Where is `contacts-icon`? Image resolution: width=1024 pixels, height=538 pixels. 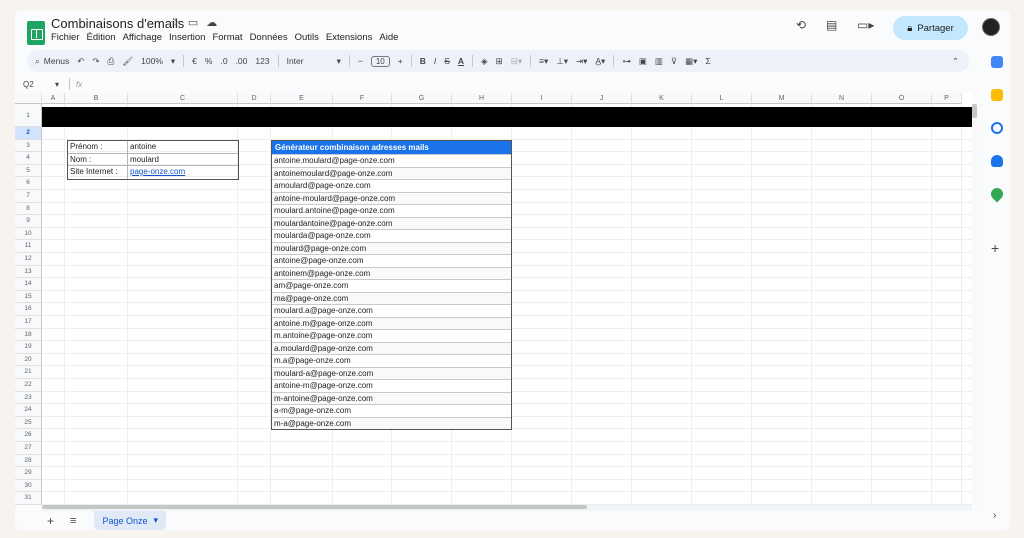
contacts-icon is located at coordinates (997, 161).